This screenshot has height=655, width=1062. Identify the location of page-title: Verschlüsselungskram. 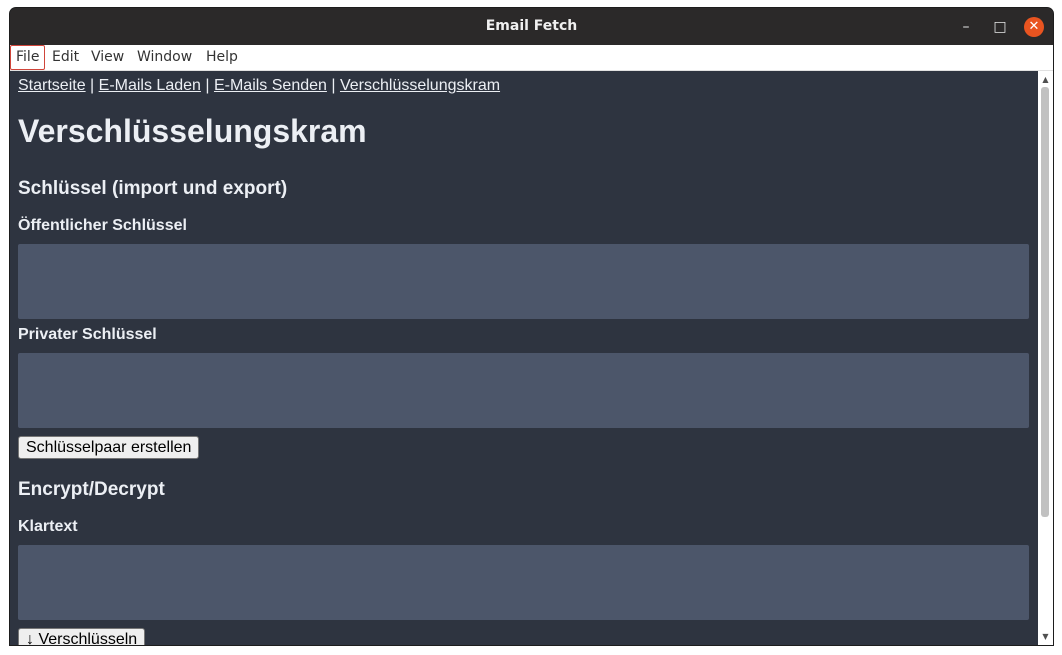
(192, 131).